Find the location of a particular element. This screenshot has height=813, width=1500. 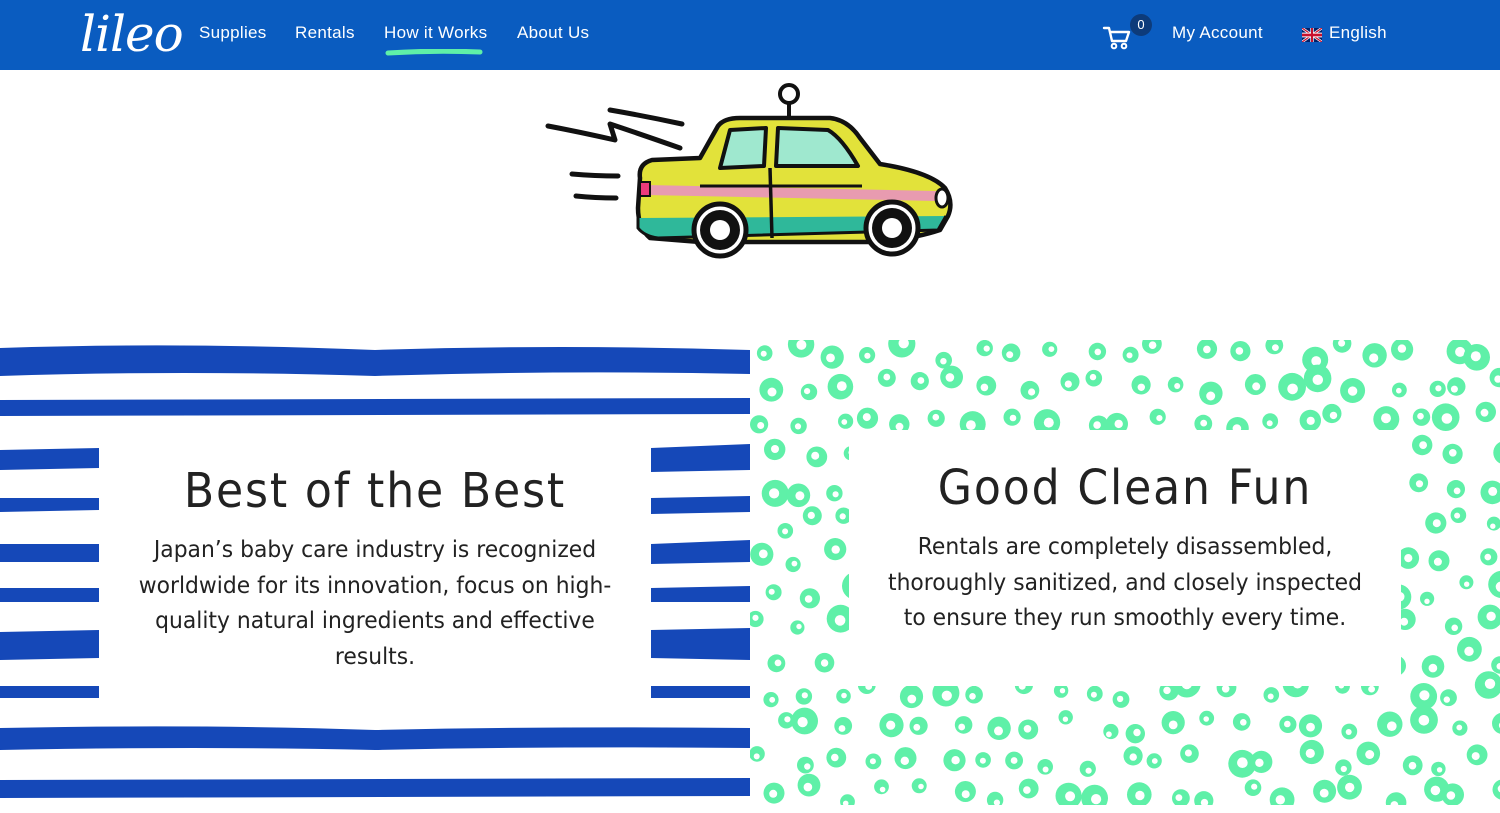

my-account-link: My Account is located at coordinates (1217, 33).